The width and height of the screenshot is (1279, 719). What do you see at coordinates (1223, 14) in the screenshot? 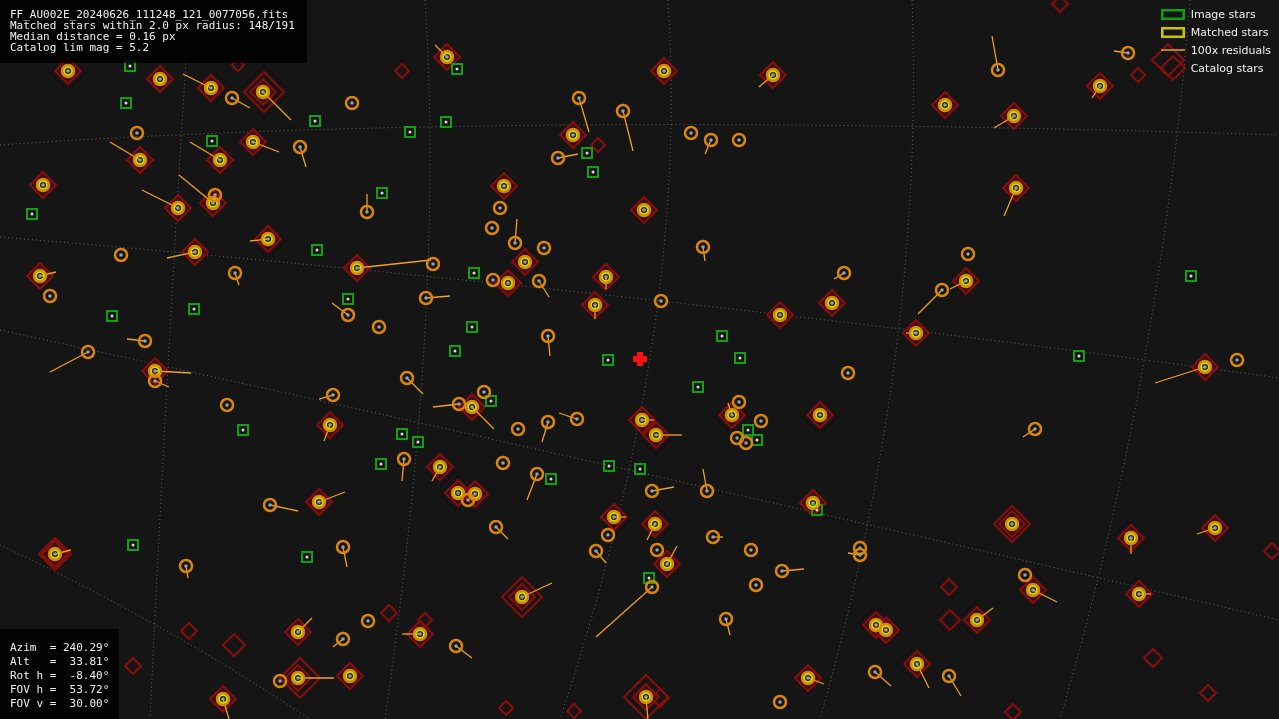
I see `legend-label: Image stars` at bounding box center [1223, 14].